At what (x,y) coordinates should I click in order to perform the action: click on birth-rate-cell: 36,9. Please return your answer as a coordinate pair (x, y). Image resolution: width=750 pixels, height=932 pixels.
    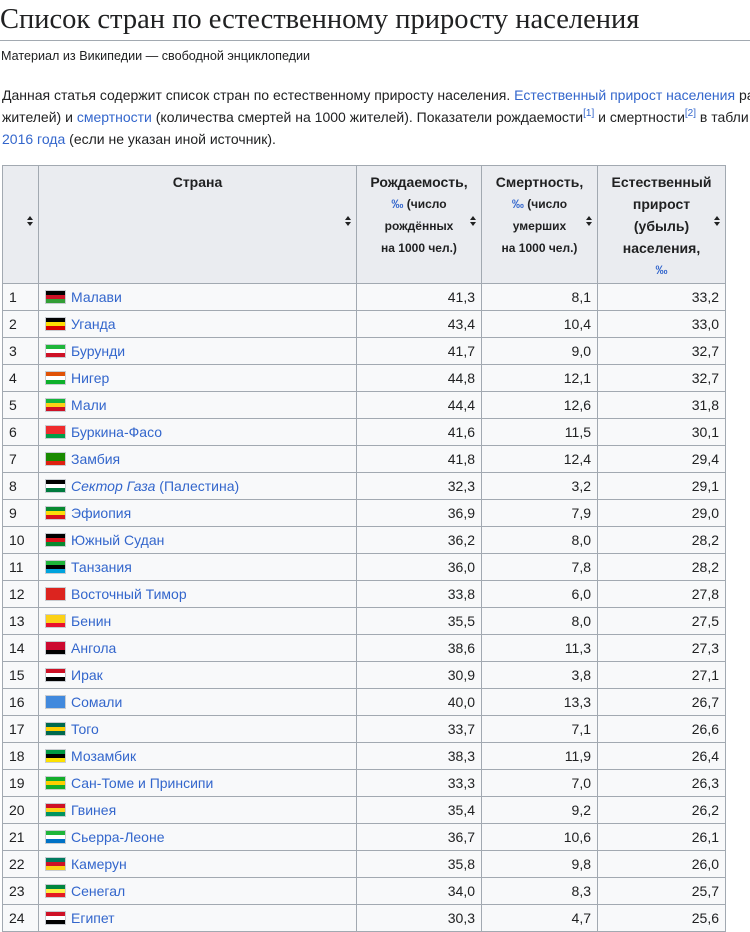
    Looking at the image, I should click on (419, 513).